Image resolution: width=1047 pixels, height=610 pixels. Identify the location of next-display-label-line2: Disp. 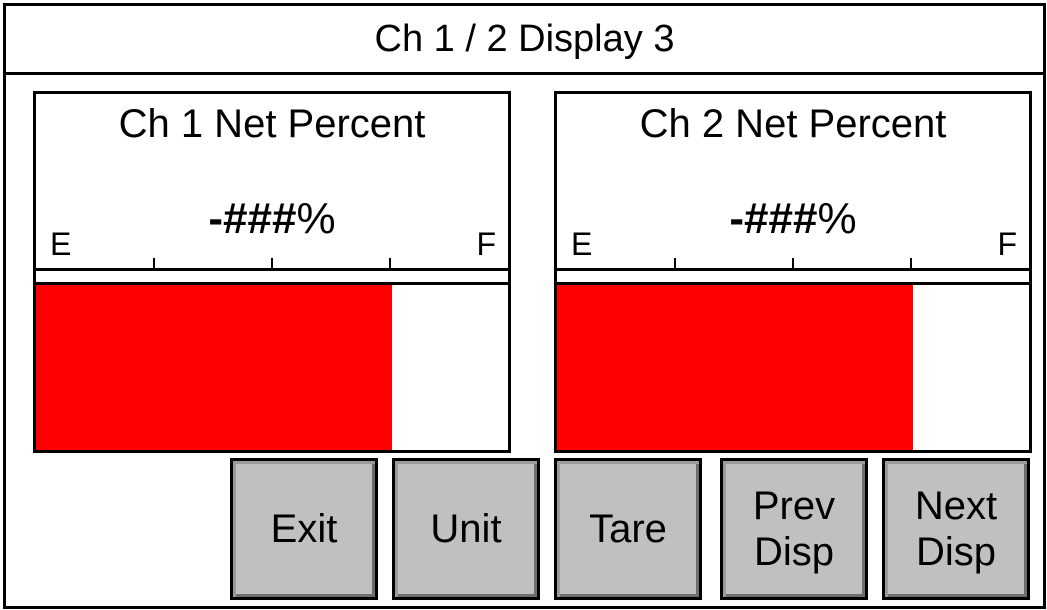
(956, 552).